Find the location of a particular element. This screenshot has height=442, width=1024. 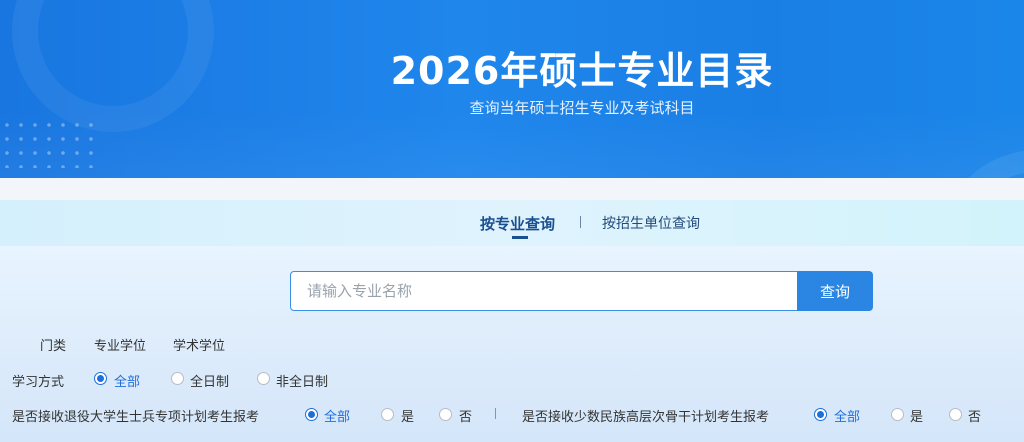

minority-no-label: 否 is located at coordinates (974, 415).